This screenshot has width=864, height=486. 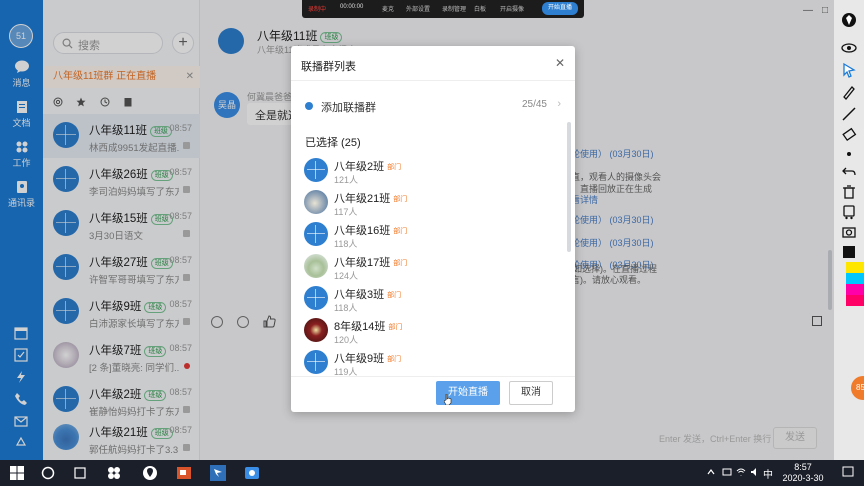 I want to click on go-live-button: 开始直播, so click(x=560, y=8).